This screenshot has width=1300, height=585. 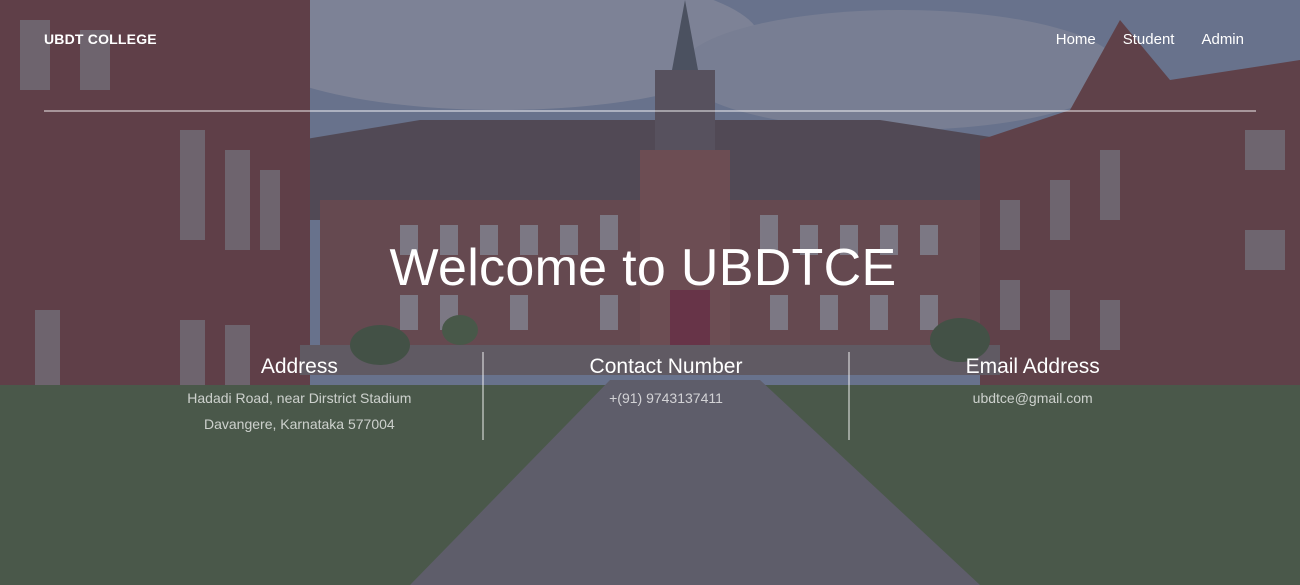 I want to click on email-address: ubdtce@gmail.com, so click(x=1032, y=398).